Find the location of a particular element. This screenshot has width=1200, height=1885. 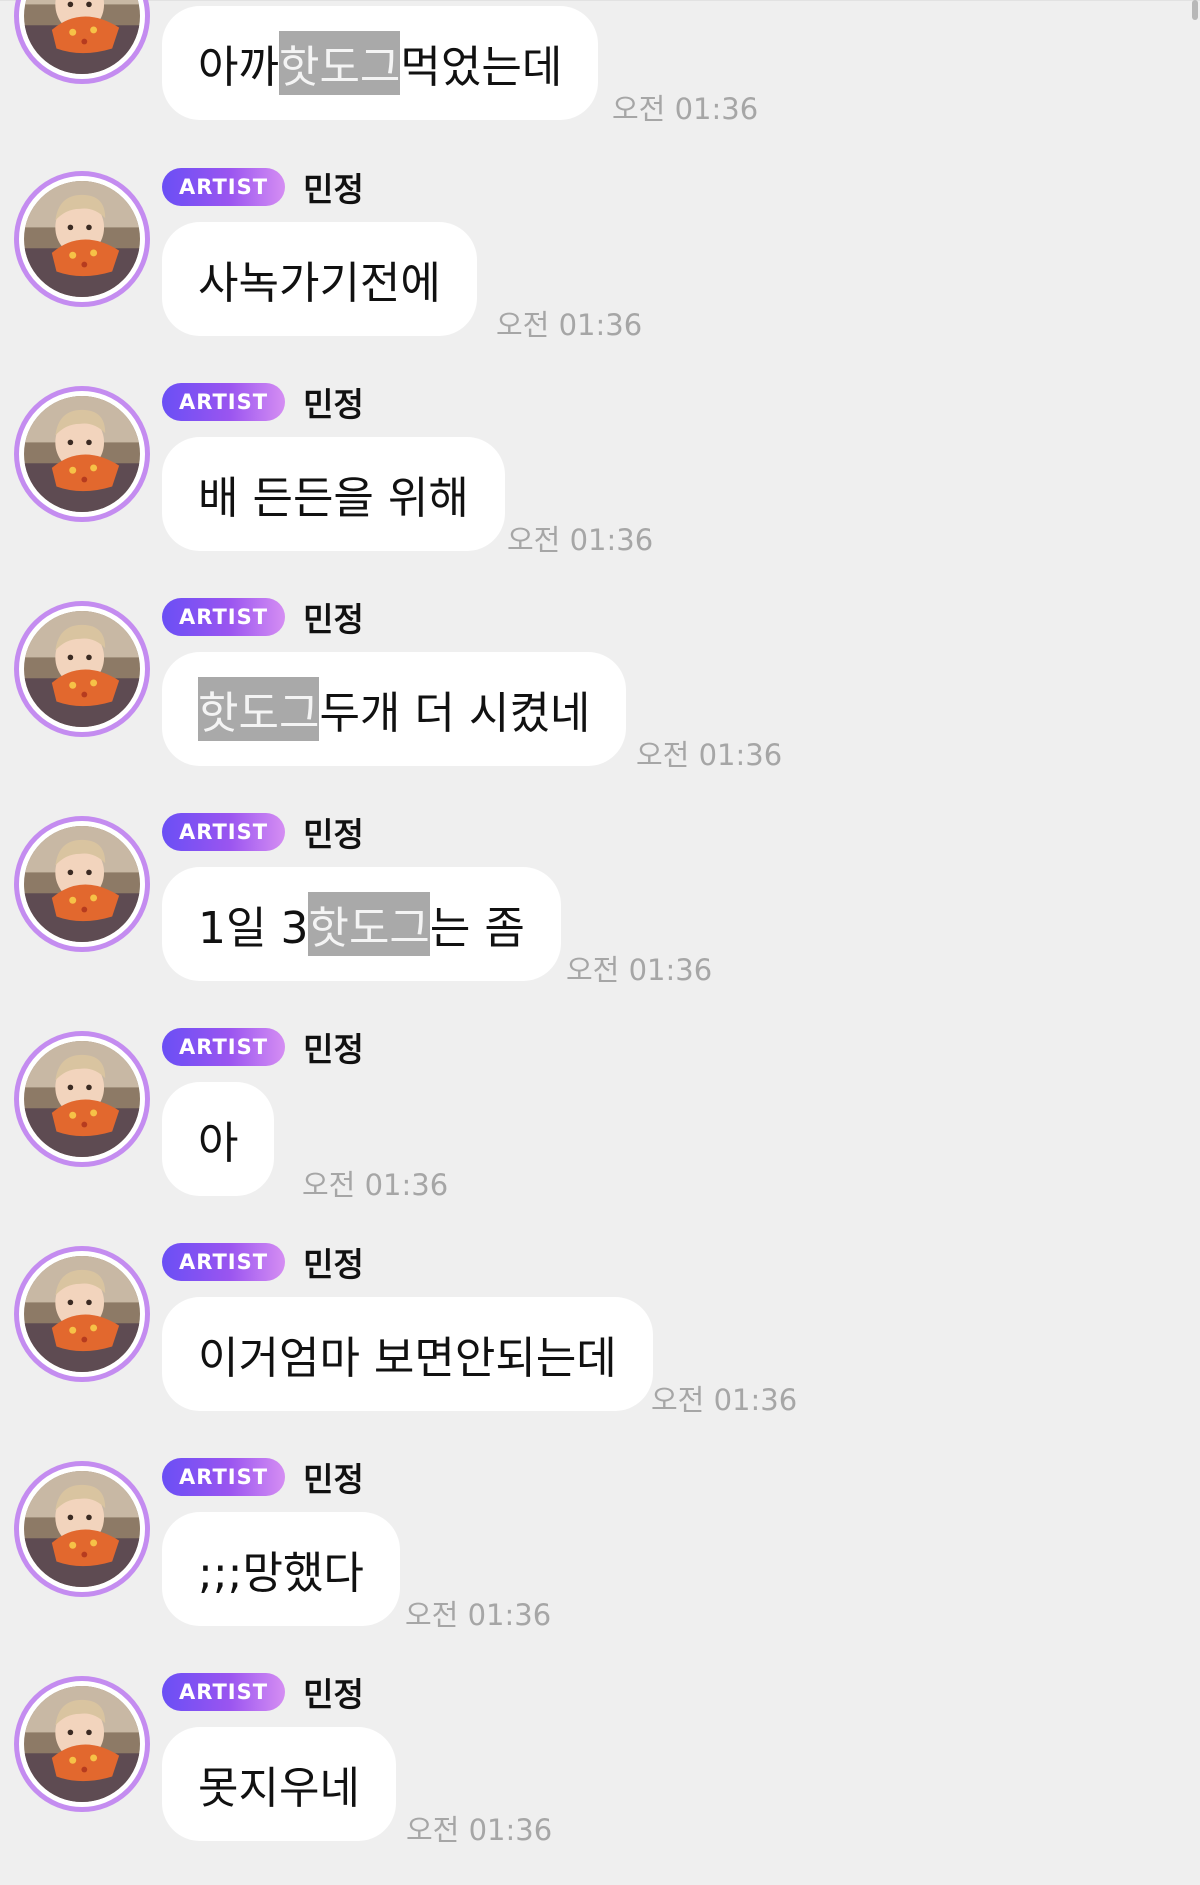

message-row: ARTIST 민정 이거엄마 보면안되는데 오전 01:36 is located at coordinates (600, 1347).